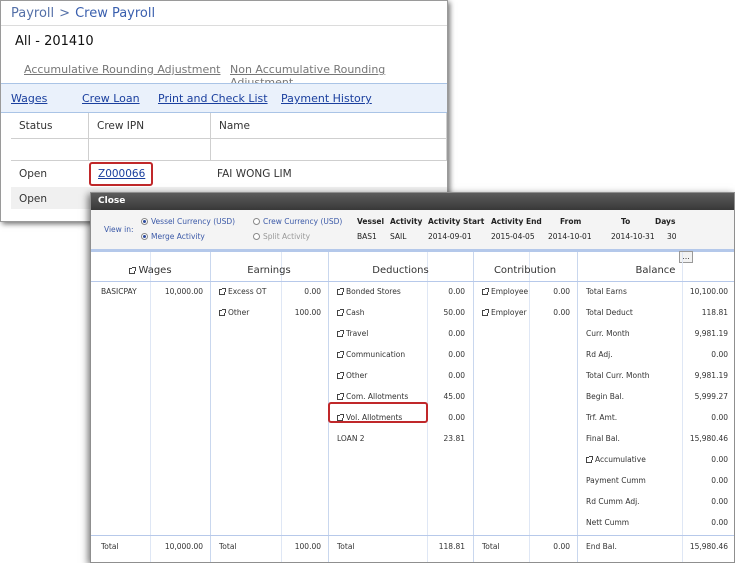 This screenshot has width=735, height=563. Describe the element at coordinates (513, 236) in the screenshot. I see `value-activity-end: 2015-04-05` at that location.